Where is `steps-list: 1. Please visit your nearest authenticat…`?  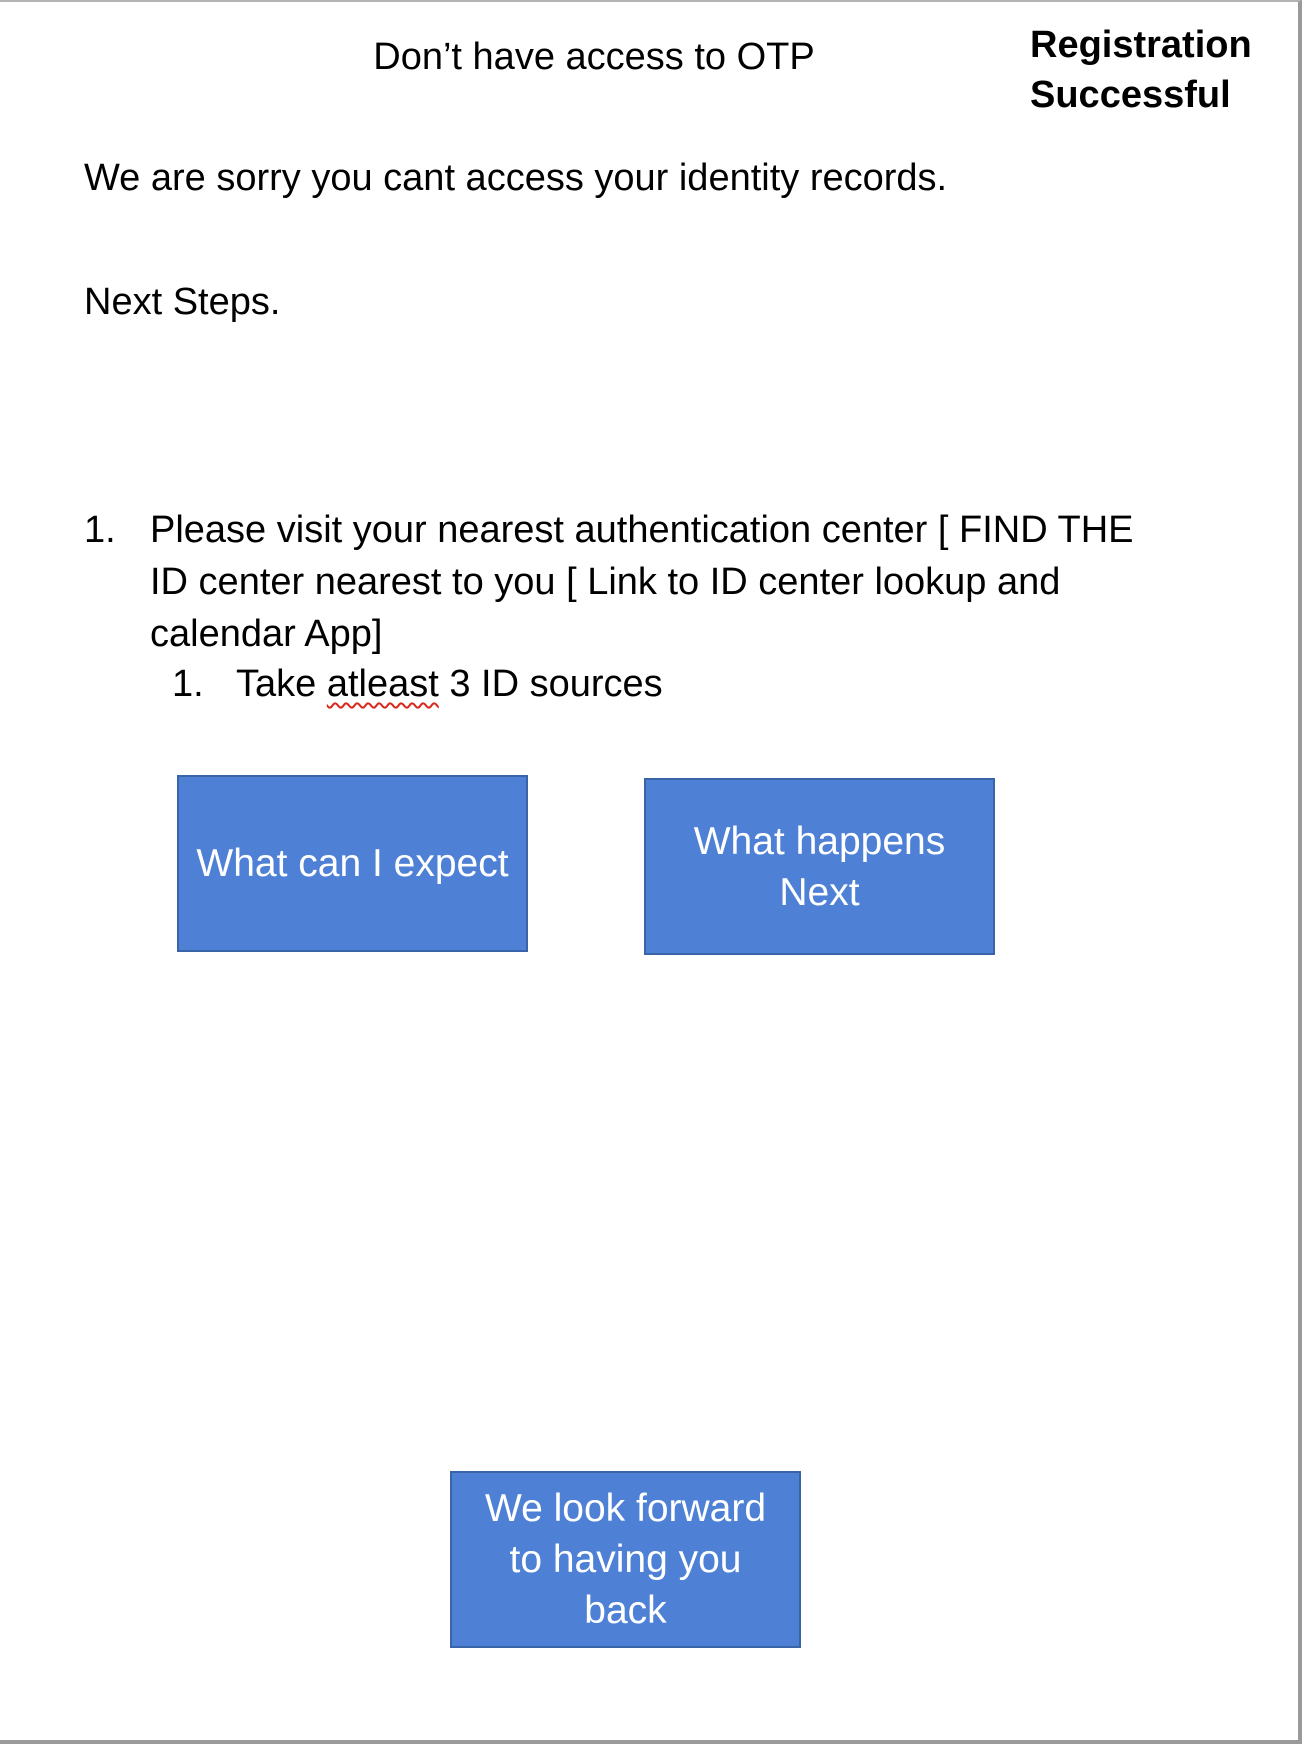
steps-list: 1. Please visit your nearest authenticat… is located at coordinates (614, 607).